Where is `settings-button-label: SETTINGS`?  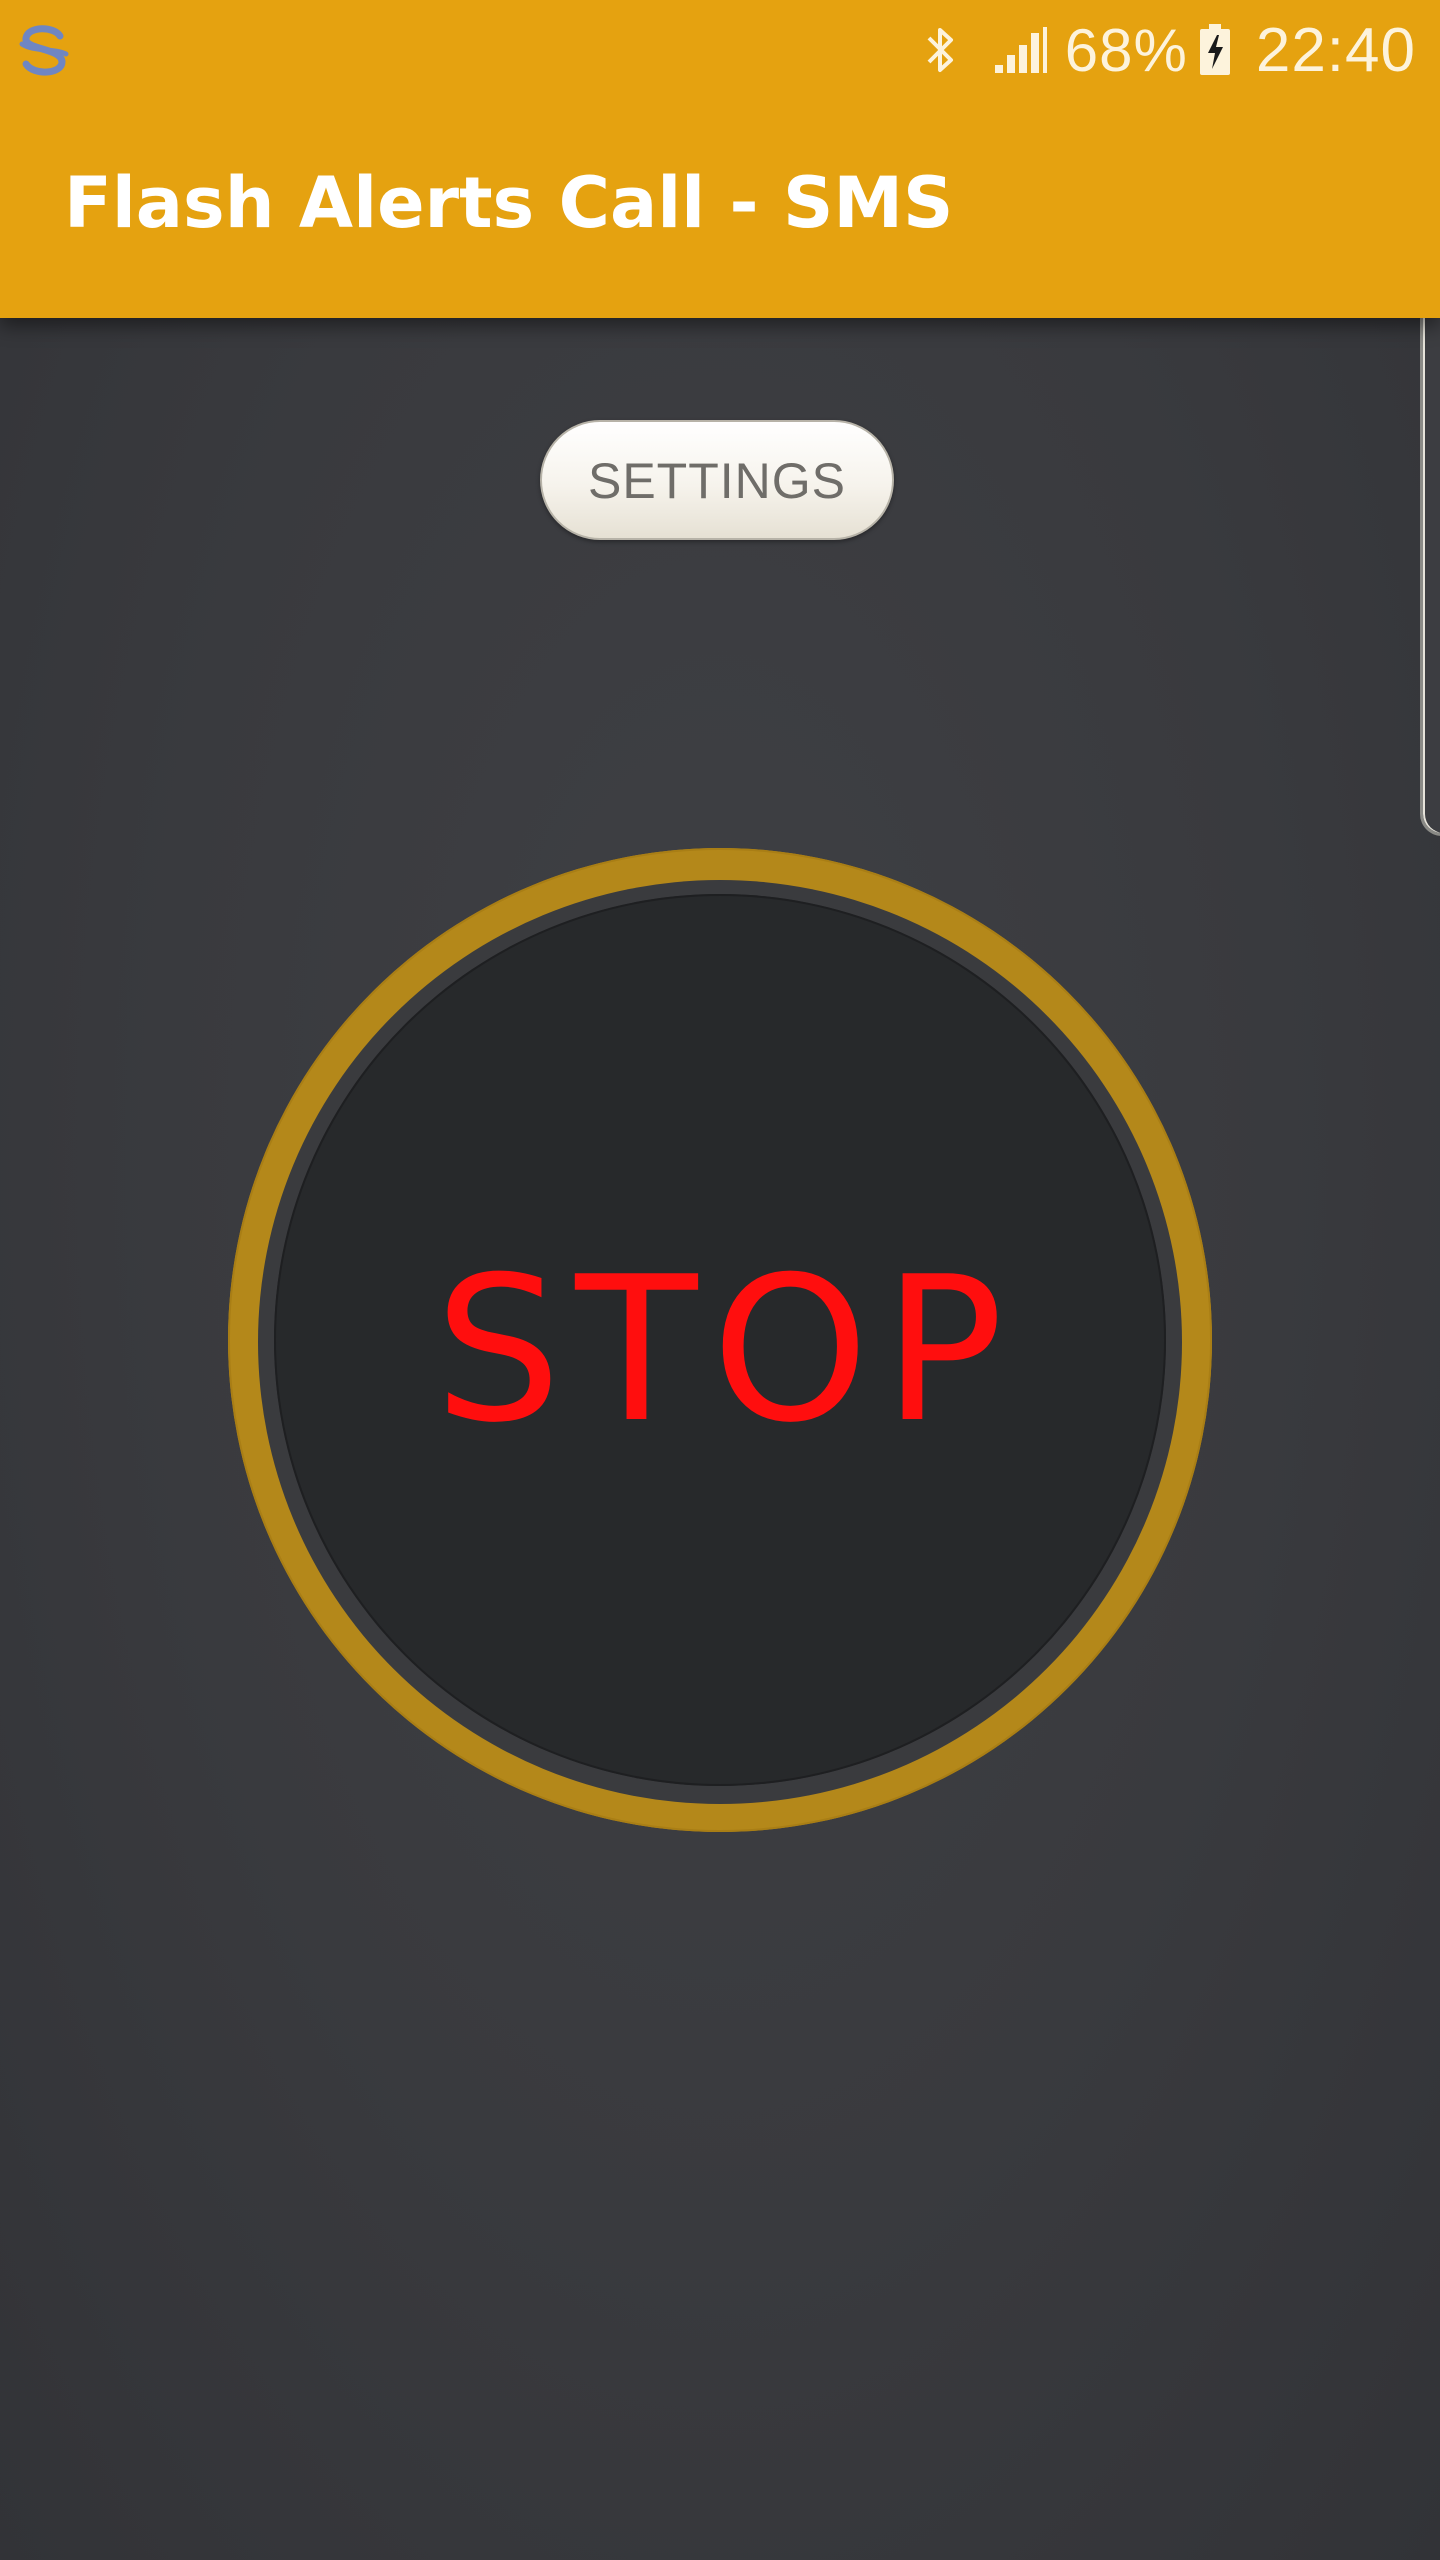 settings-button-label: SETTINGS is located at coordinates (717, 481).